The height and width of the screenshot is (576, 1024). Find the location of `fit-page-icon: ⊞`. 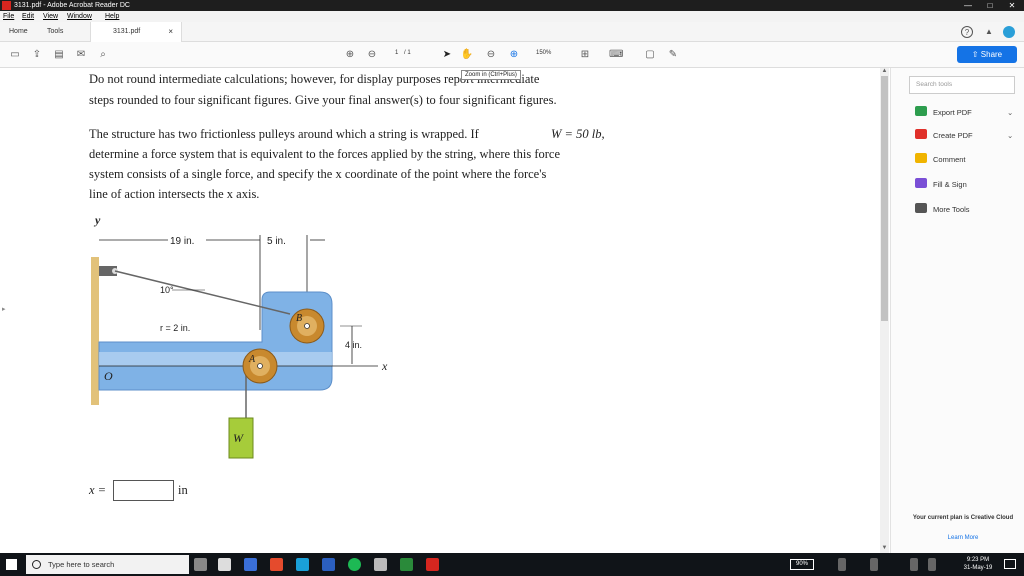

fit-page-icon: ⊞ is located at coordinates (585, 55).